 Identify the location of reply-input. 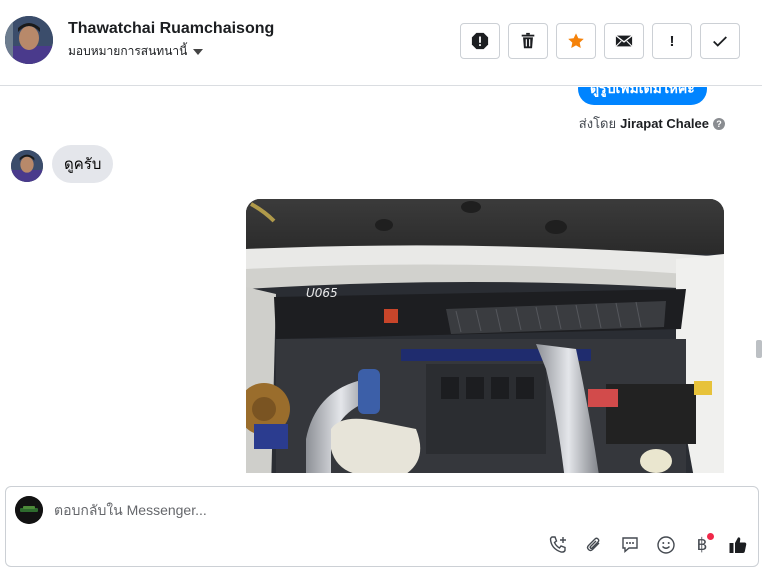
(294, 510).